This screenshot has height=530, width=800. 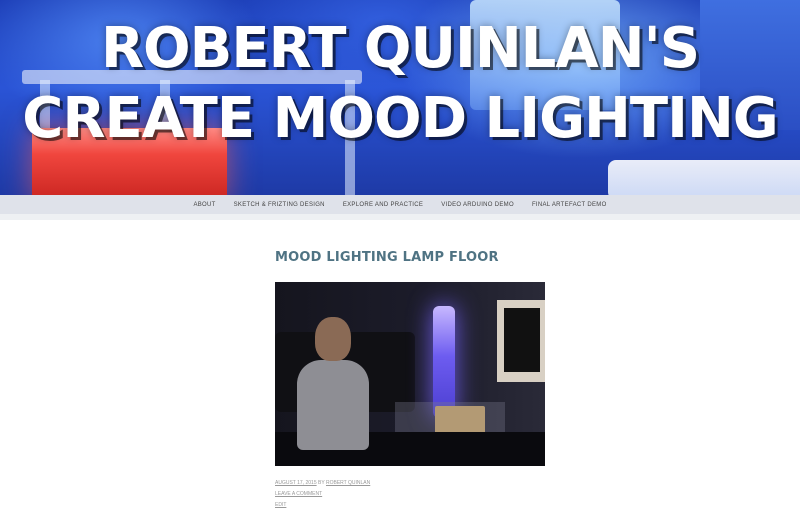 I want to click on edit-link: EDIT, so click(x=410, y=505).